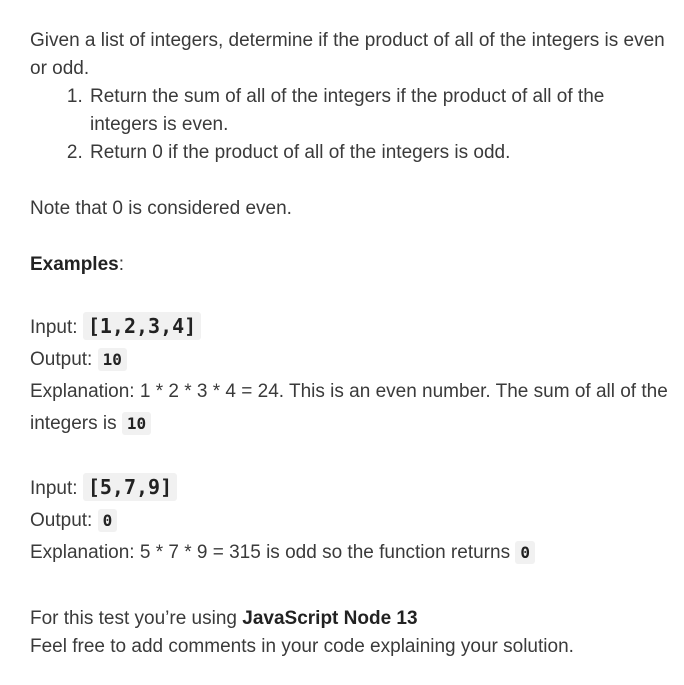  I want to click on footer-prefix: For this test you’re using, so click(133, 618).